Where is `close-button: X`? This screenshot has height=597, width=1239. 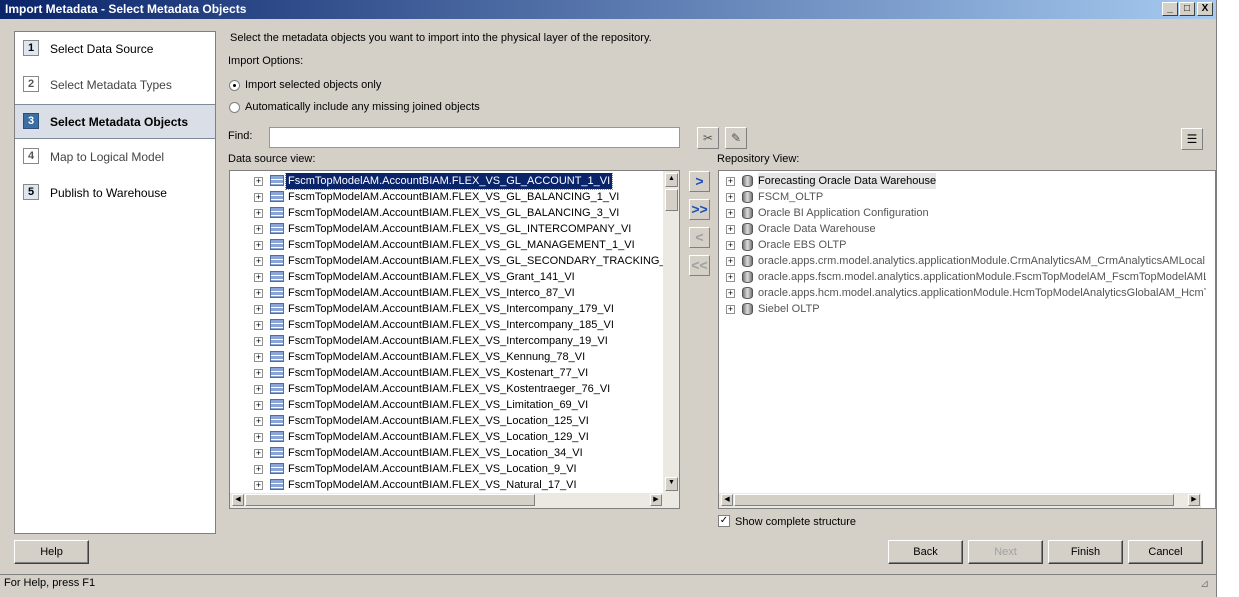 close-button: X is located at coordinates (1205, 9).